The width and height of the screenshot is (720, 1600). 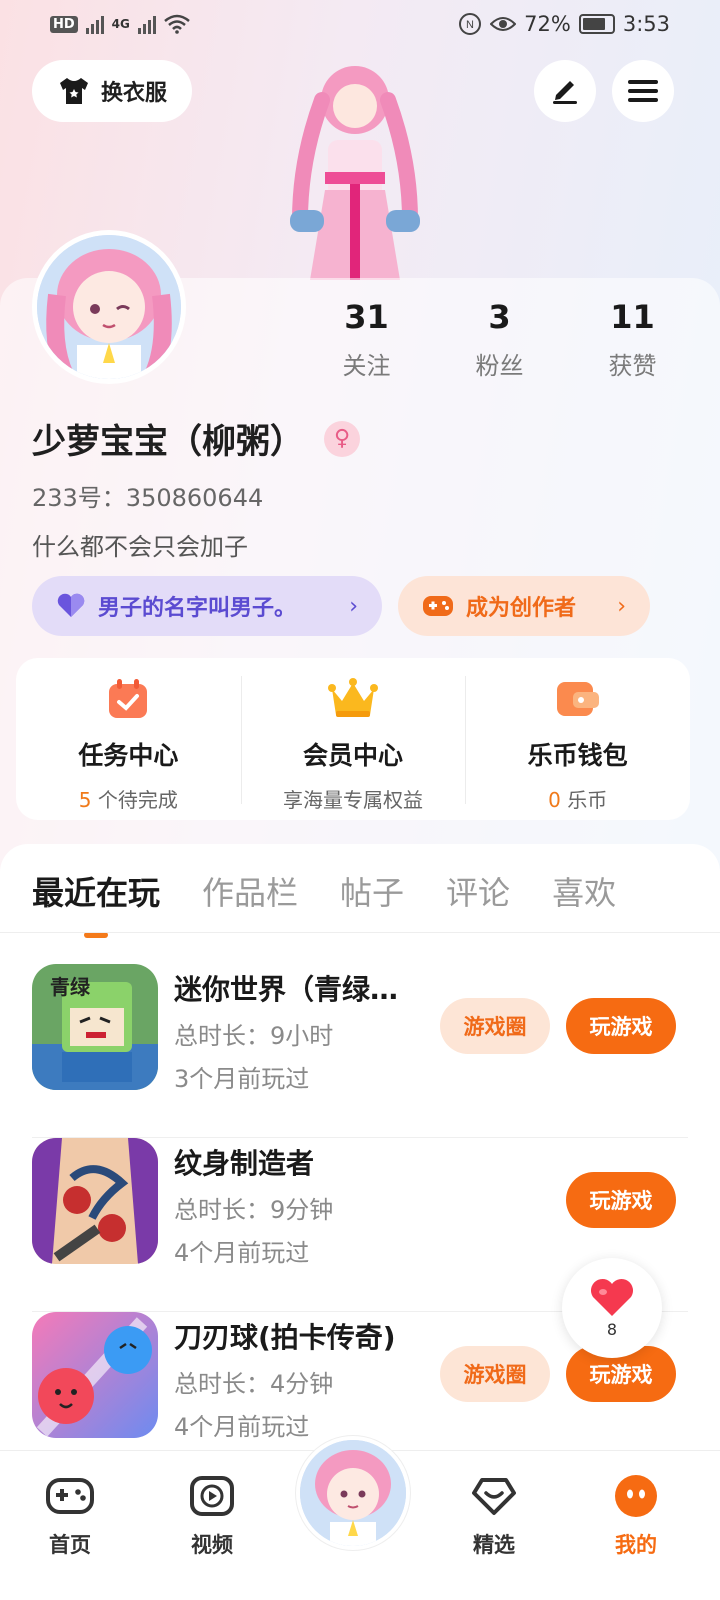 I want to click on member-center: 会员中心 享海量专属权益, so click(x=353, y=739).